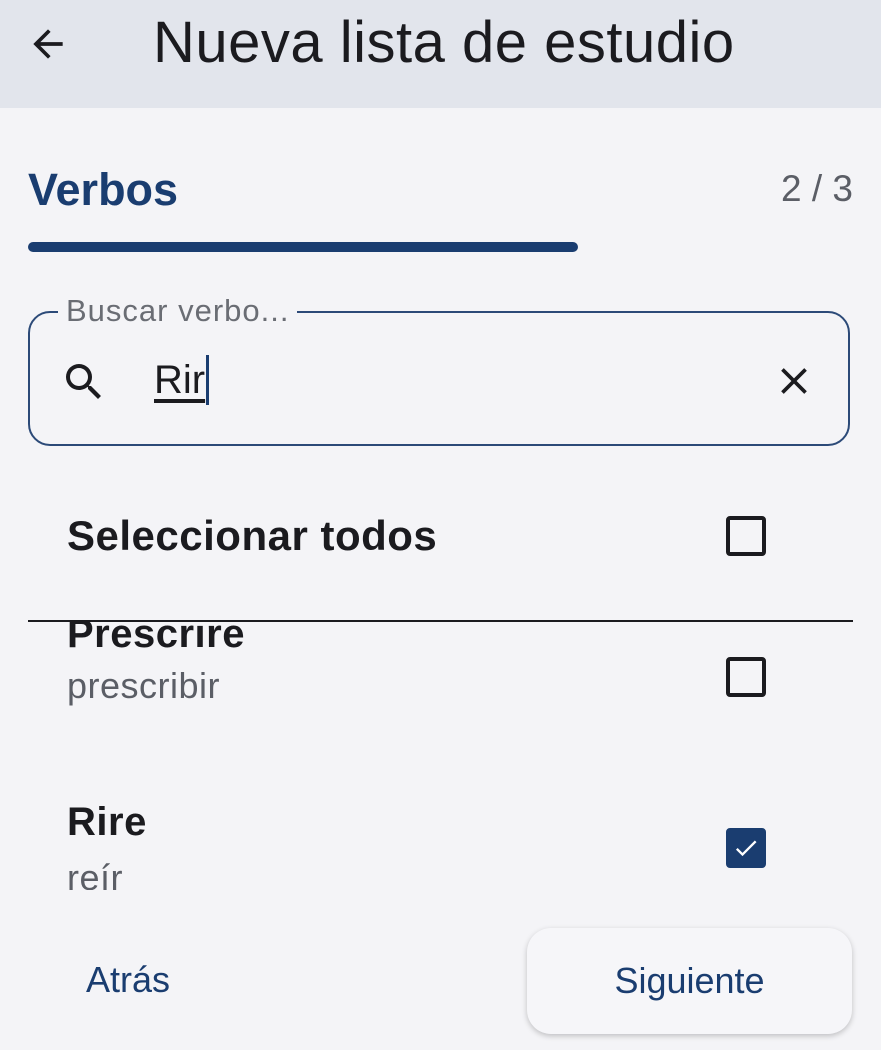  I want to click on verb-item-rire: Rire reír, so click(440, 842).